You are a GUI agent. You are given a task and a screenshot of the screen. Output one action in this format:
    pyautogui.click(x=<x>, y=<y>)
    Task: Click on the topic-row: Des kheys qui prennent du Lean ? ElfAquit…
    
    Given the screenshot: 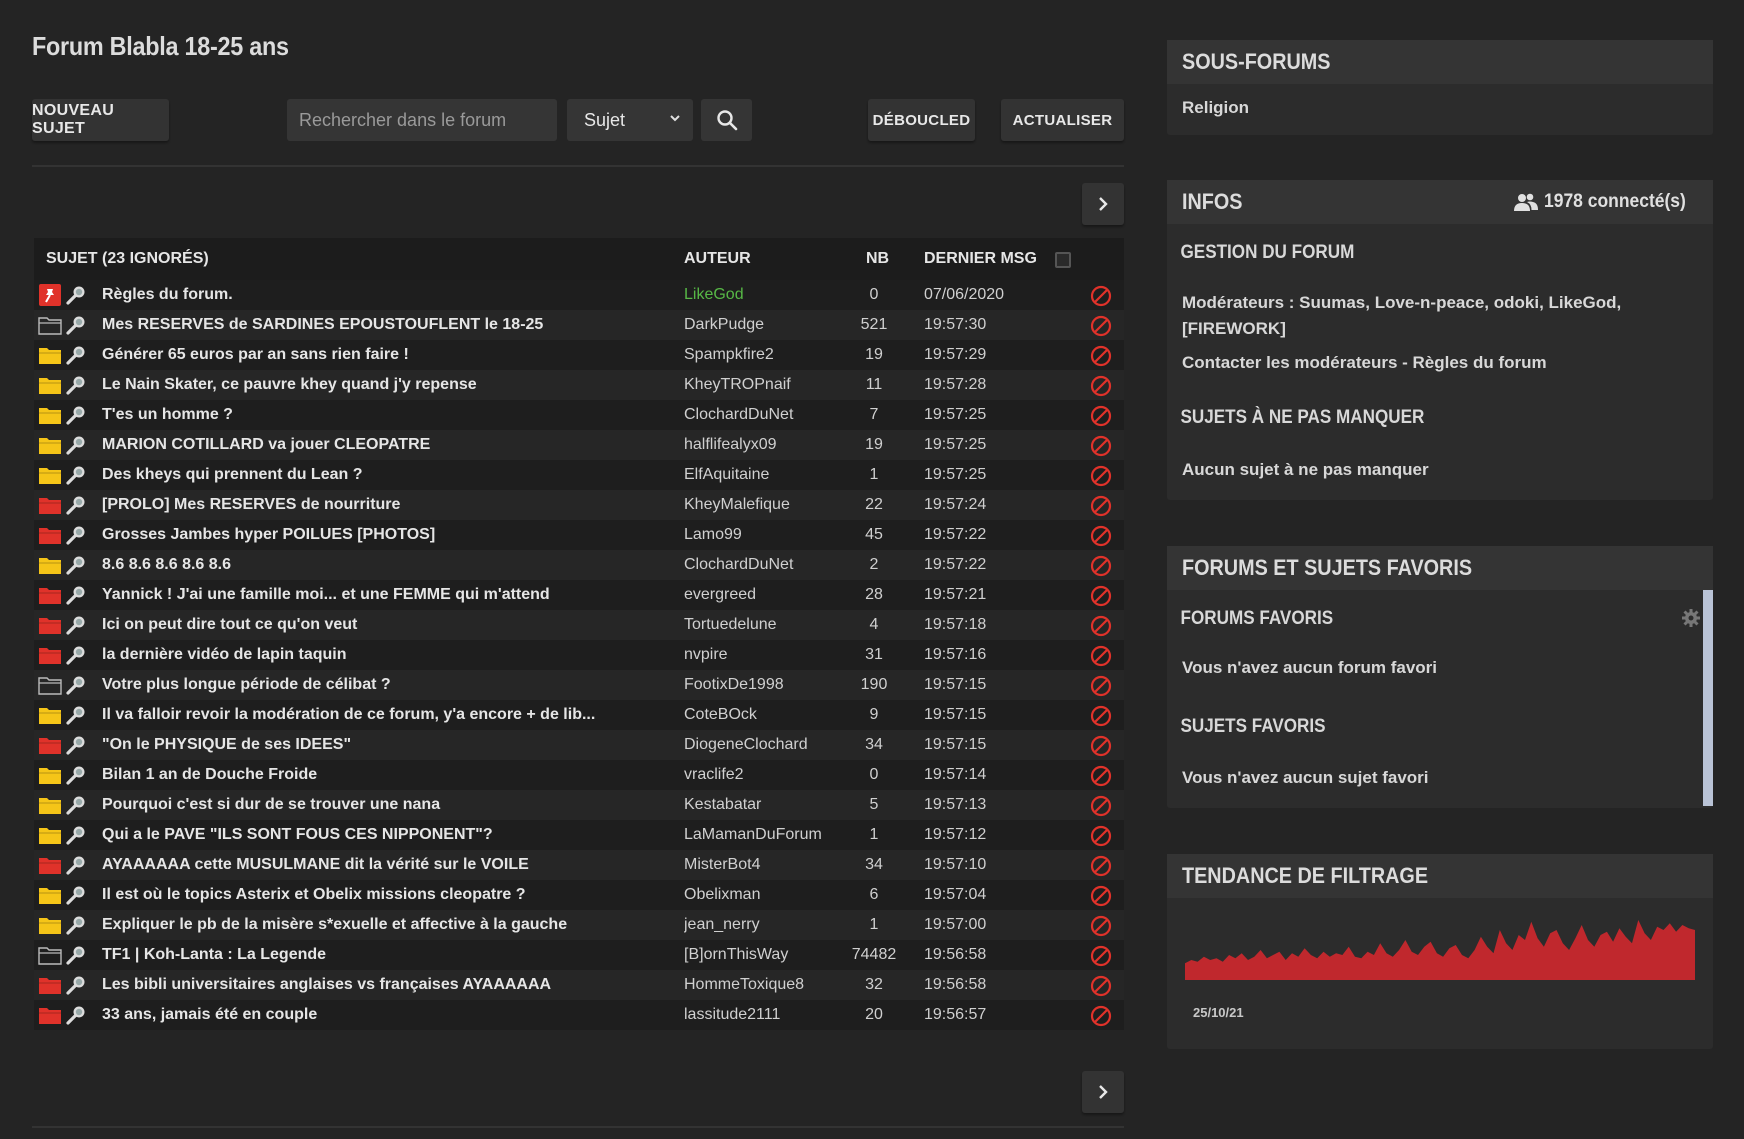 What is the action you would take?
    pyautogui.click(x=579, y=475)
    